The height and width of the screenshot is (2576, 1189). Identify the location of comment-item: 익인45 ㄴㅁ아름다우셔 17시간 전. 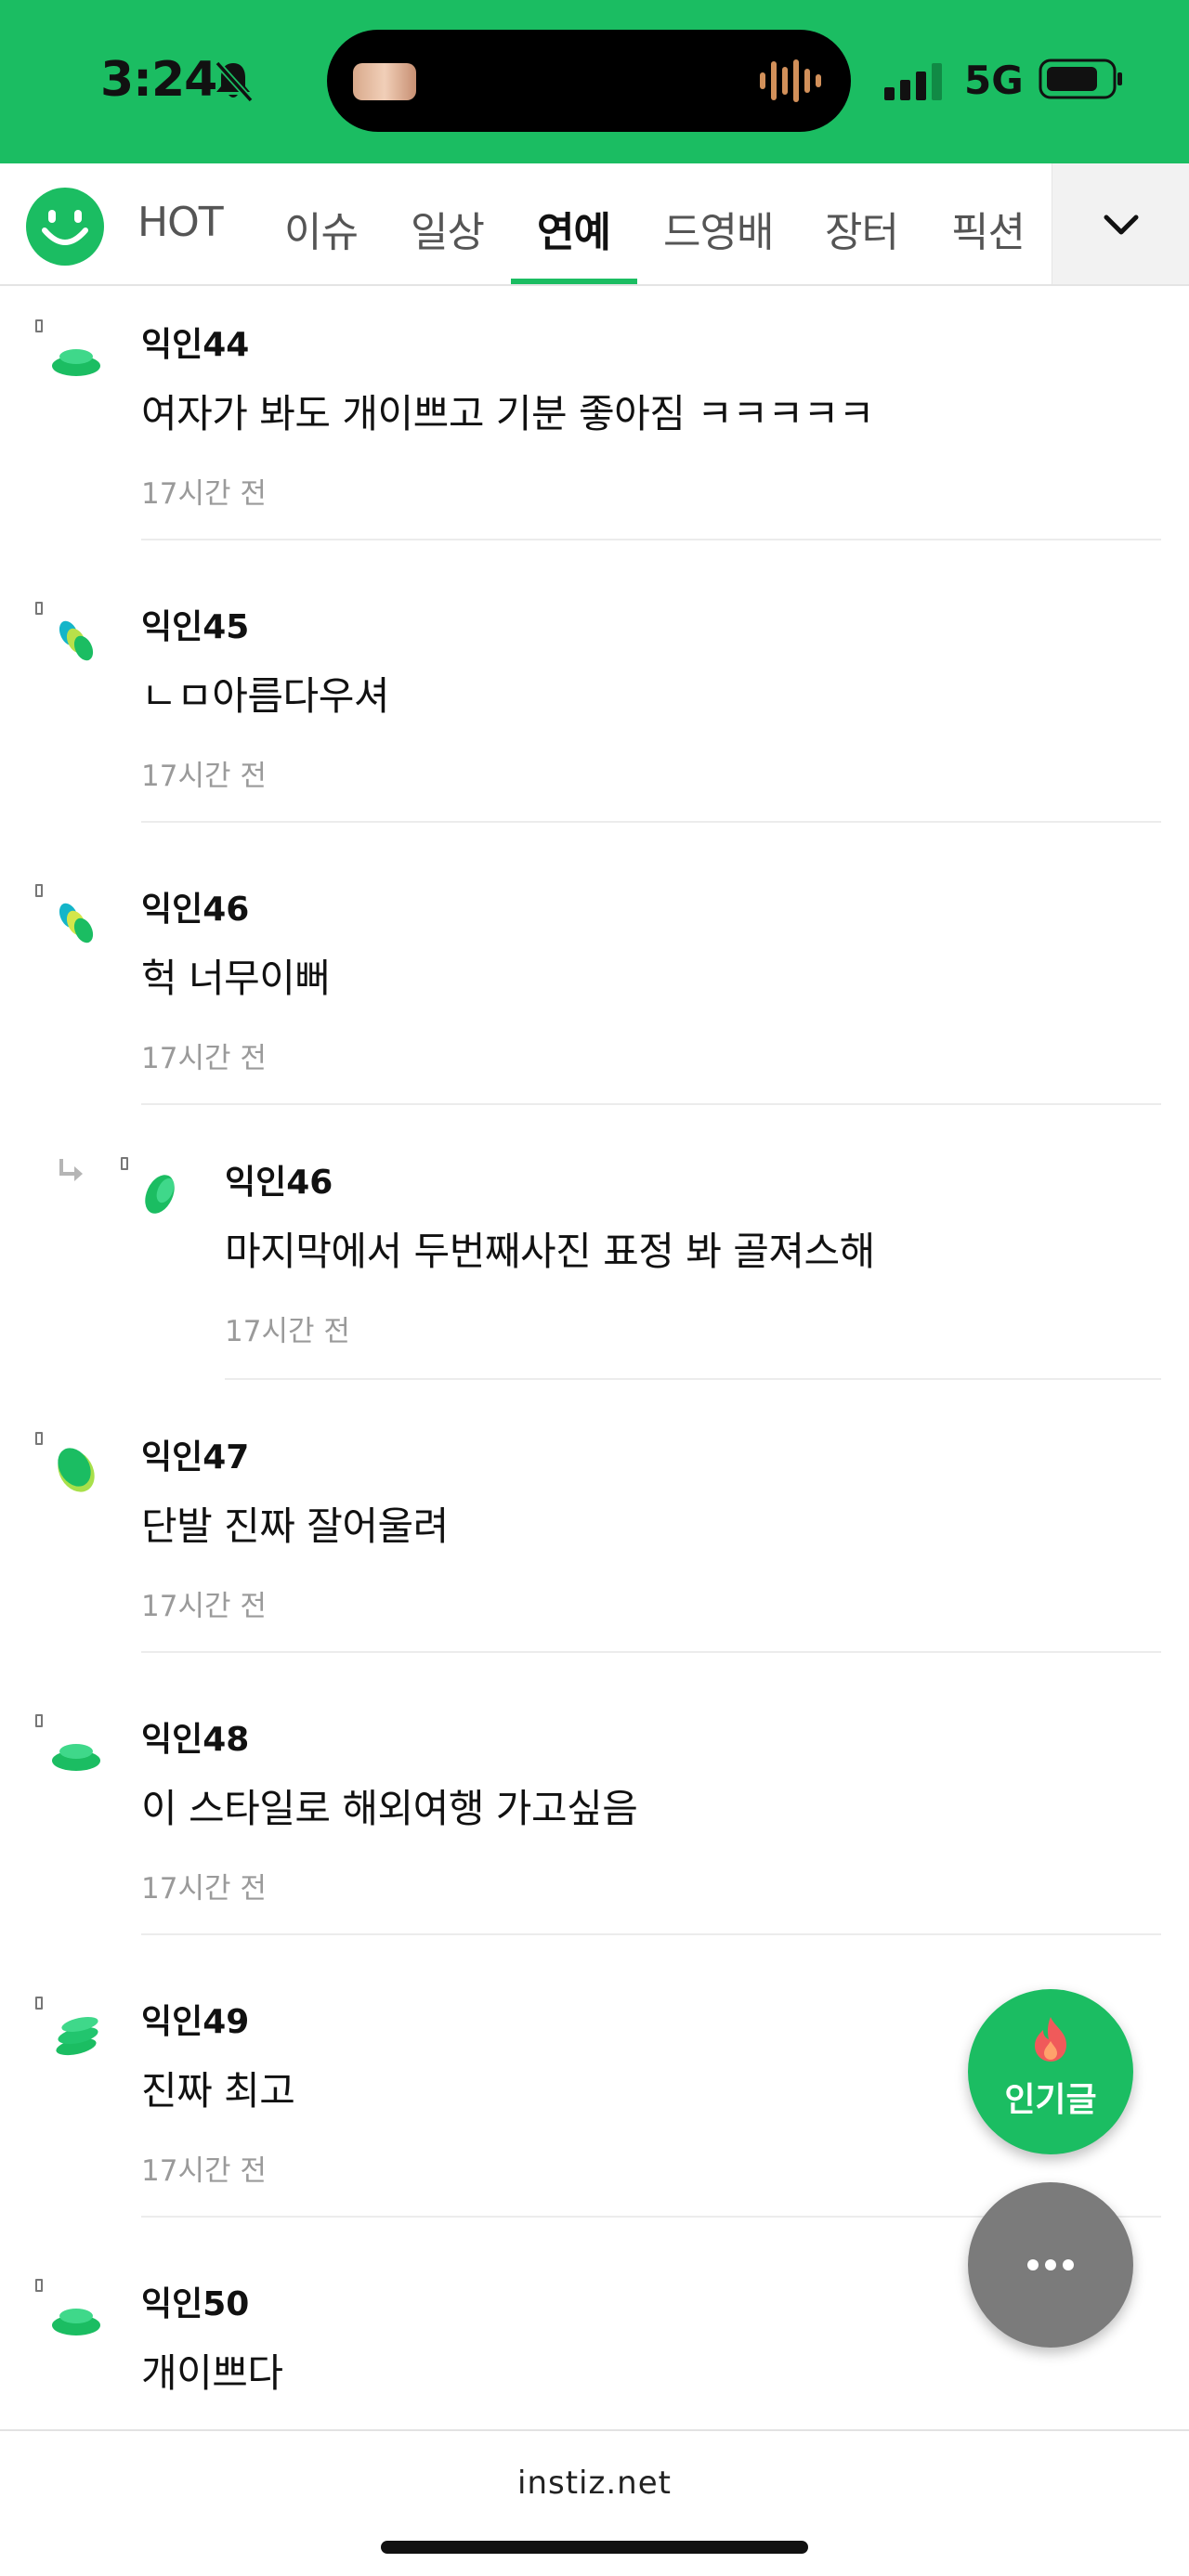
(594, 709).